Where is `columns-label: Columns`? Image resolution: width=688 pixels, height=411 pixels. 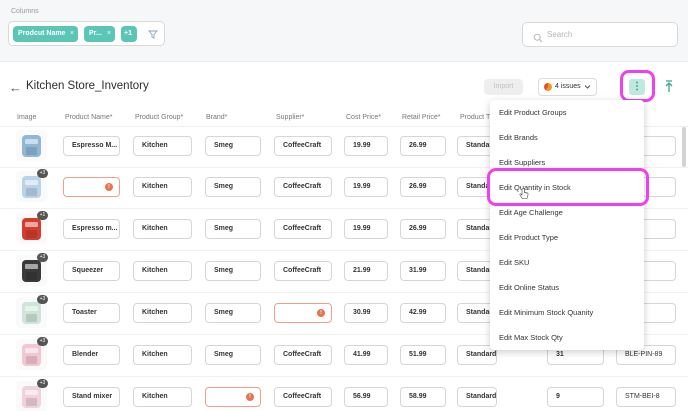
columns-label: Columns is located at coordinates (25, 11).